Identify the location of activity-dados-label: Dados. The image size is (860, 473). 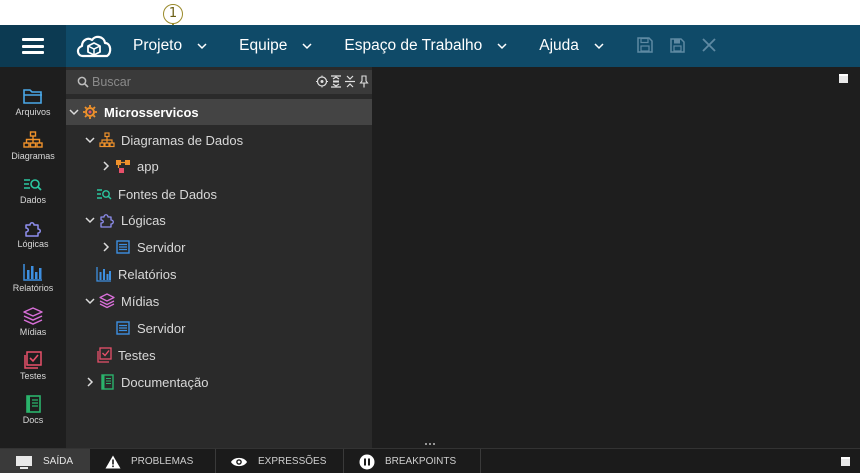
(32, 200).